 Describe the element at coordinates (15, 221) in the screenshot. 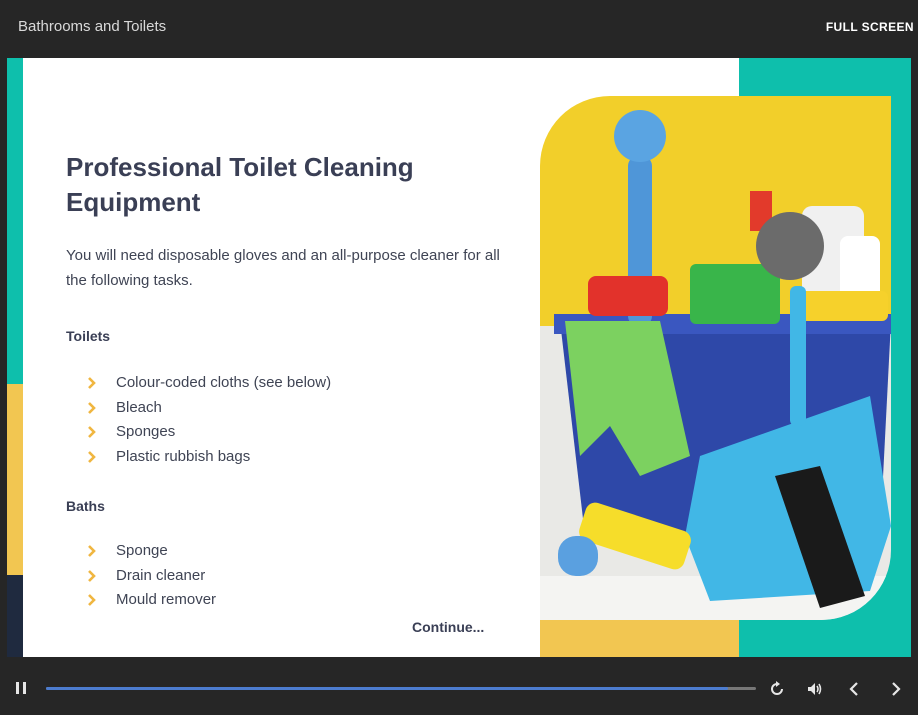

I see `decorative-stripe-teal` at that location.